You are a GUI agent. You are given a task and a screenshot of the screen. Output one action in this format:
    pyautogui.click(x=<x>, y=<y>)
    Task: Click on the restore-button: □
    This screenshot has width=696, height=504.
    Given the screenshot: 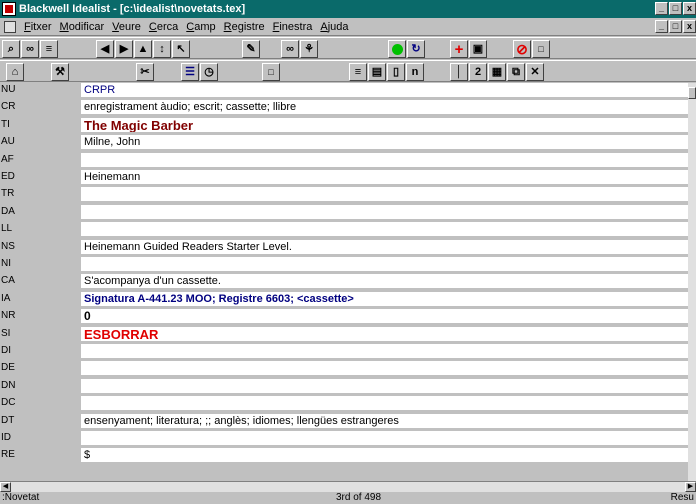 What is the action you would take?
    pyautogui.click(x=675, y=8)
    